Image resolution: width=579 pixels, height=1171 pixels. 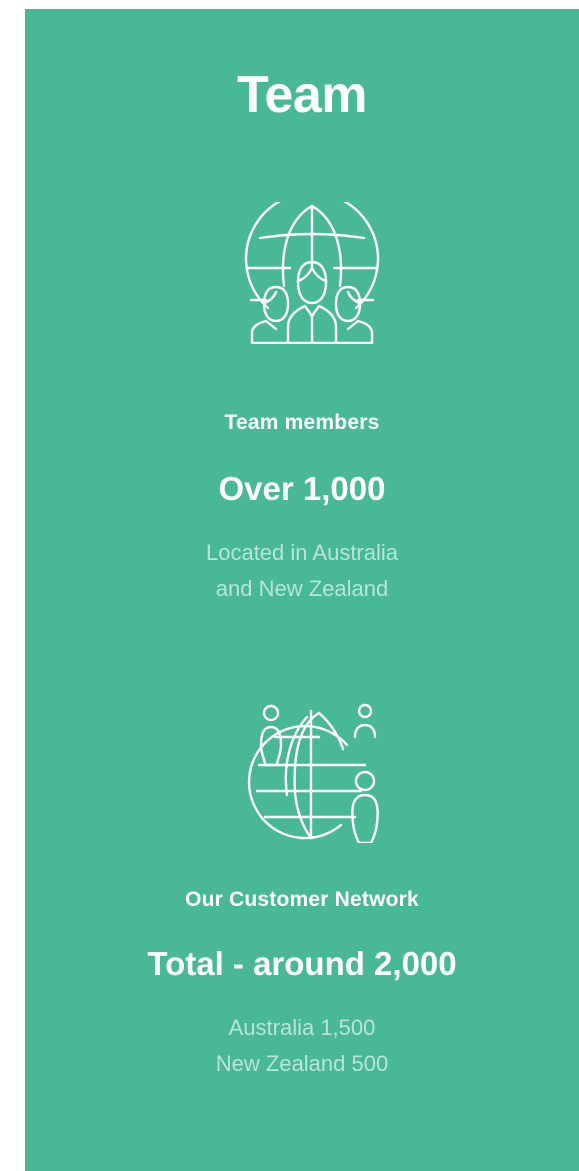 I want to click on page-title: Team, so click(x=302, y=95).